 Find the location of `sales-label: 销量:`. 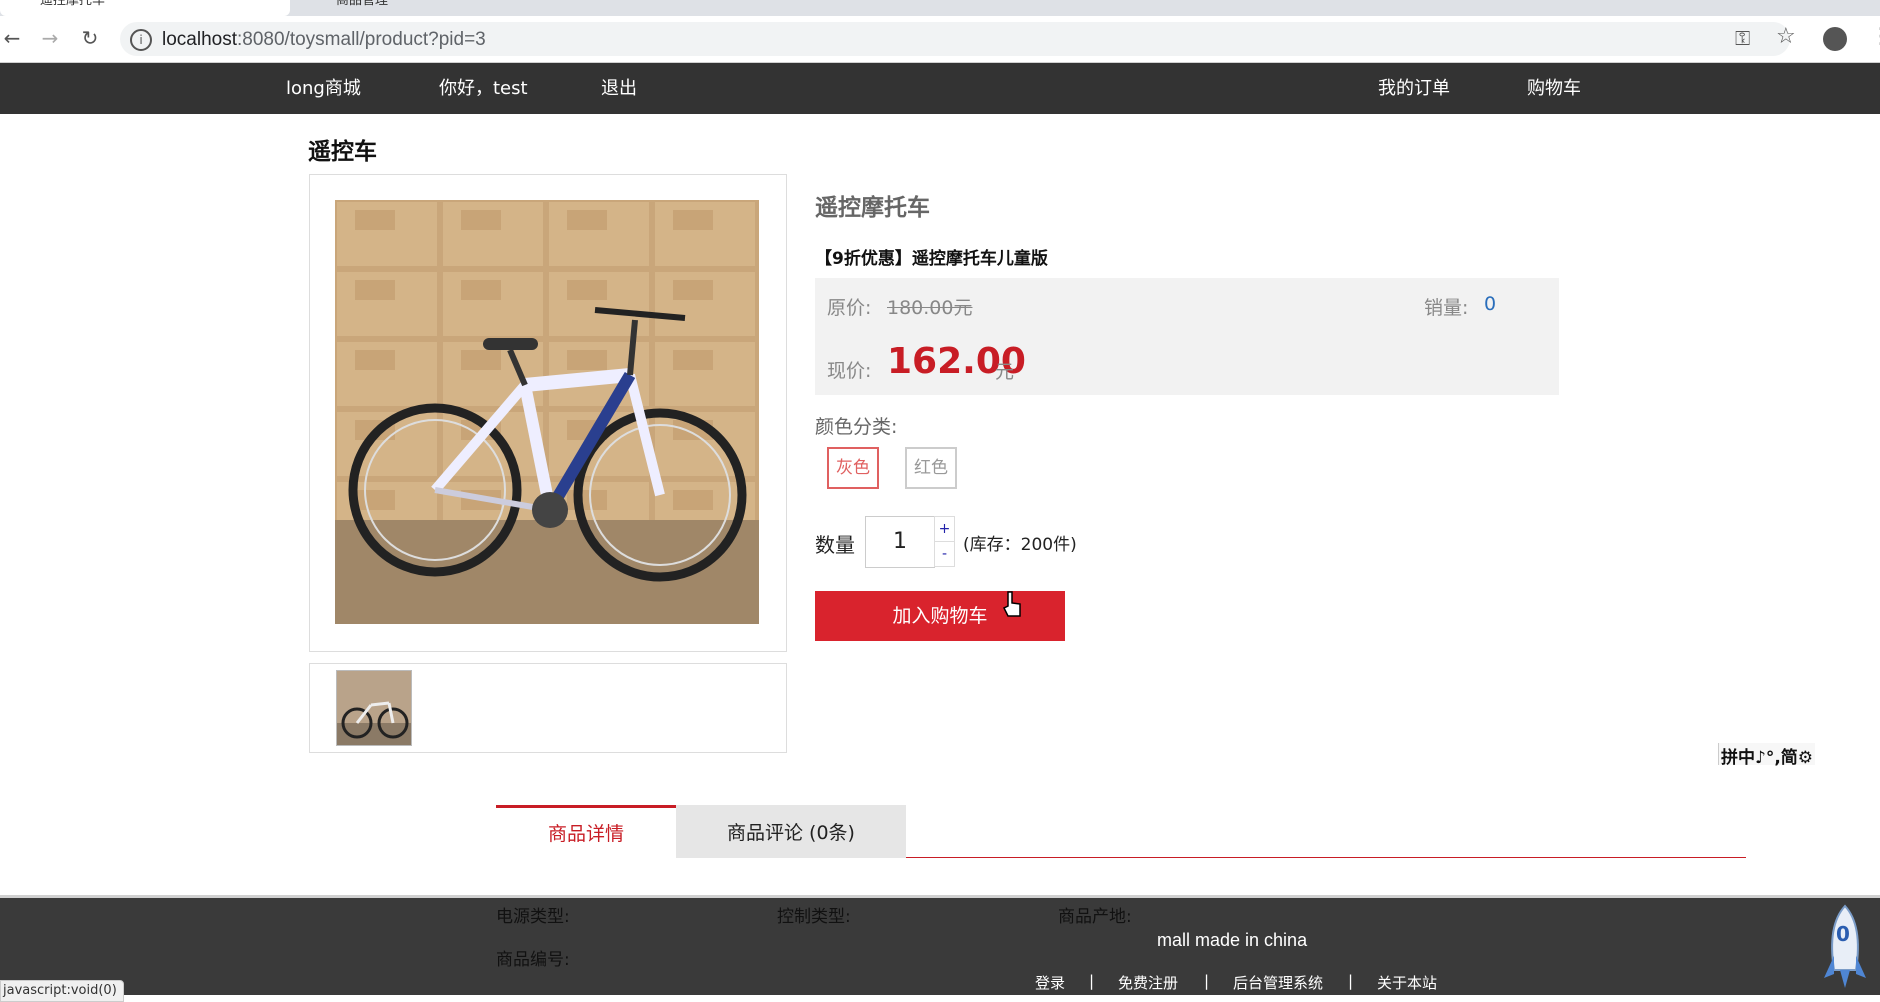

sales-label: 销量: is located at coordinates (1446, 308).